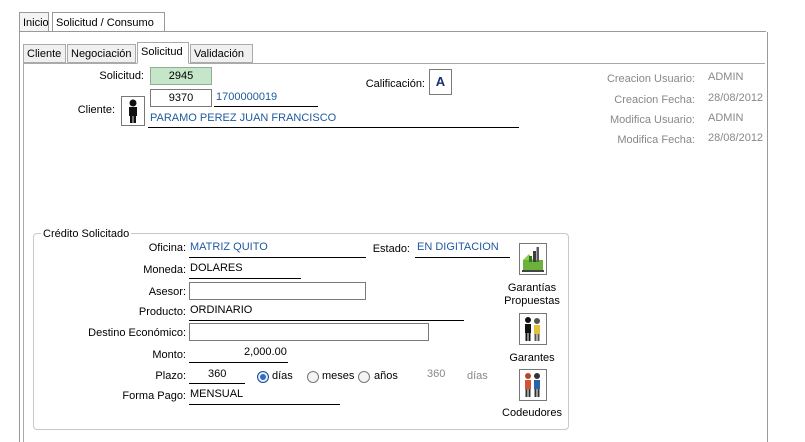  Describe the element at coordinates (154, 396) in the screenshot. I see `forma-pago-label: Forma Pago:` at that location.